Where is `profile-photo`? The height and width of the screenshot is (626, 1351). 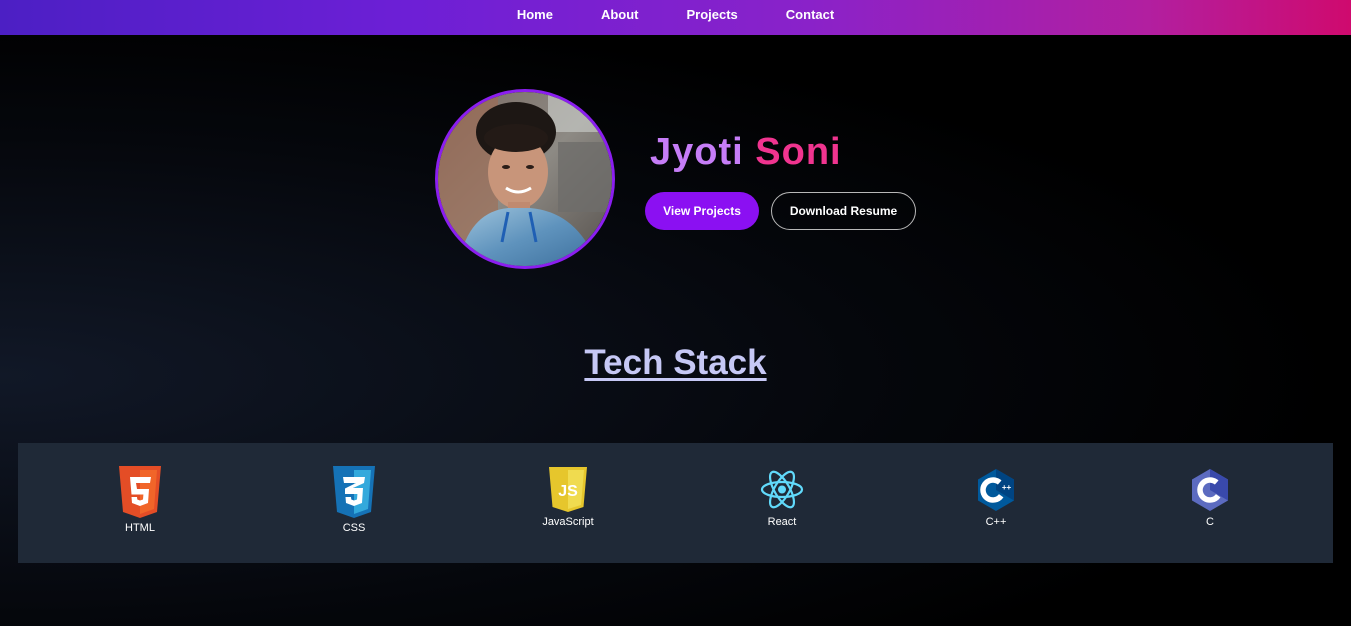 profile-photo is located at coordinates (525, 179).